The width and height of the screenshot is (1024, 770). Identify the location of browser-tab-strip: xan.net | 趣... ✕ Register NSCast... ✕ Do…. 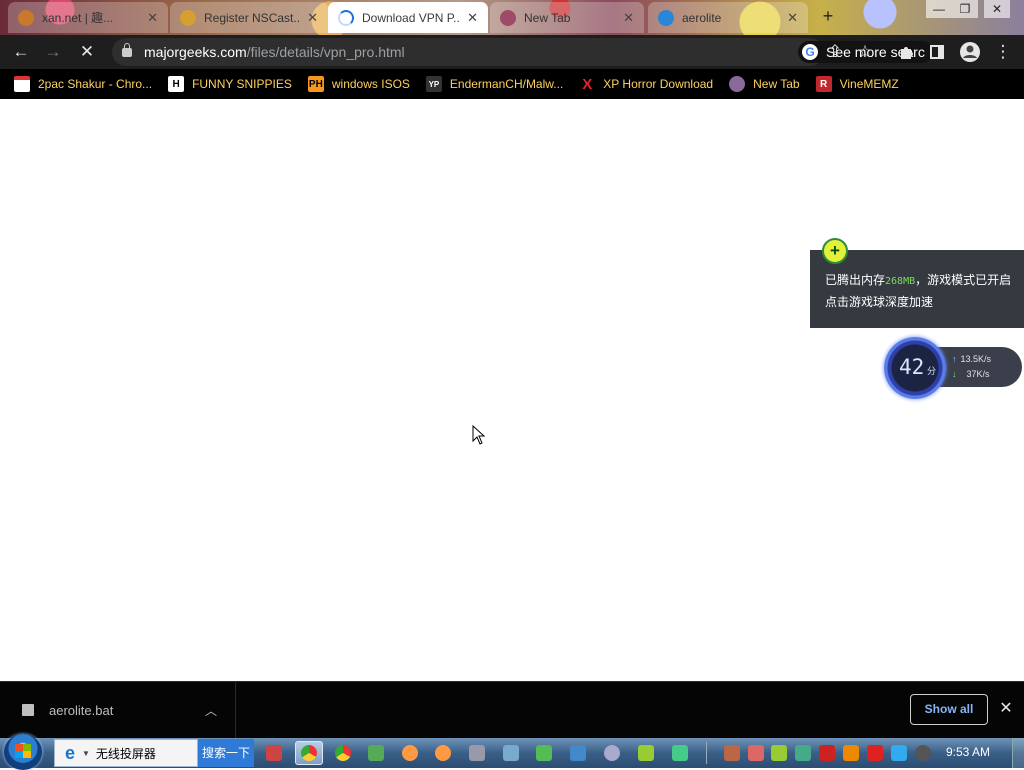
(512, 17).